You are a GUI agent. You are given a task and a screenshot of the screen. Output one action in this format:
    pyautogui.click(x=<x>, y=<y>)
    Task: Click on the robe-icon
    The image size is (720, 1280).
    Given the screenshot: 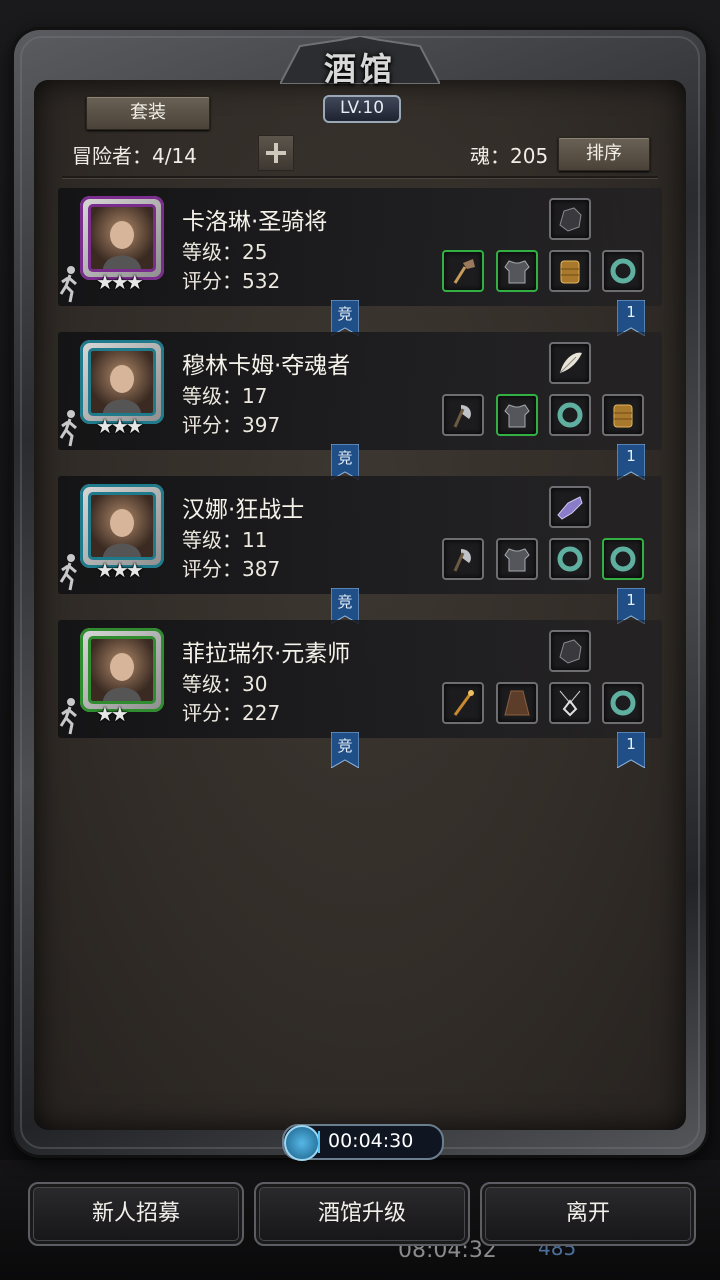 What is the action you would take?
    pyautogui.click(x=517, y=703)
    